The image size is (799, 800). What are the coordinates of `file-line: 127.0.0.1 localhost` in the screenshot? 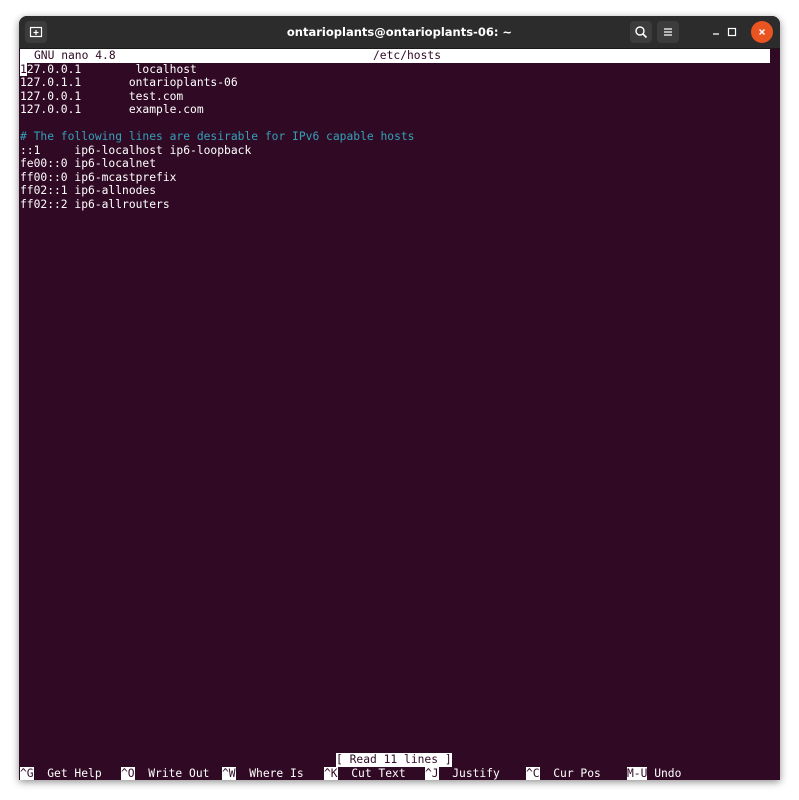 It's located at (108, 69).